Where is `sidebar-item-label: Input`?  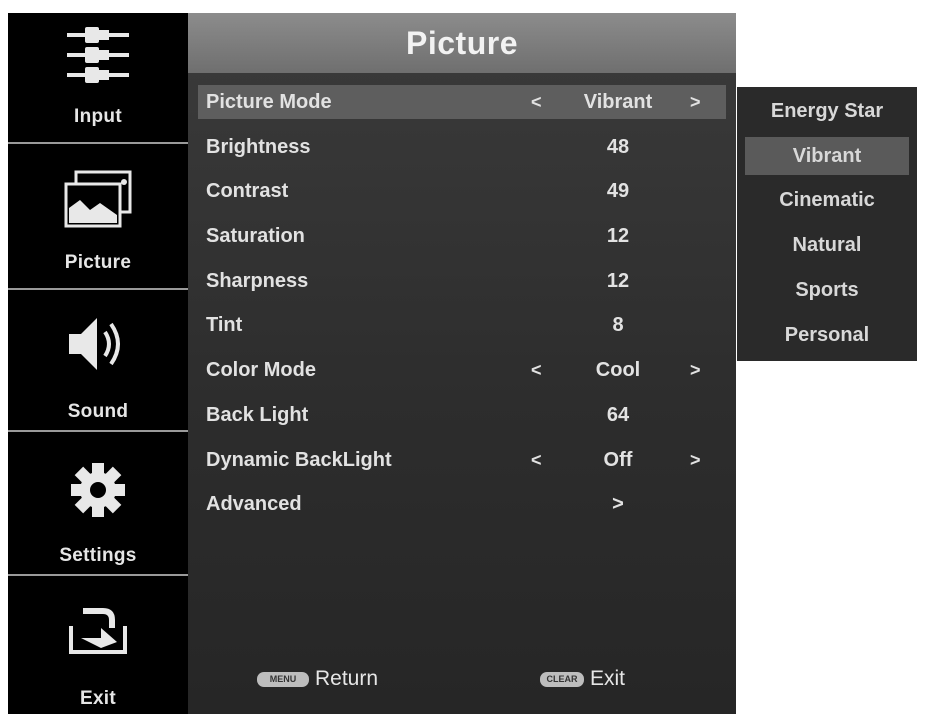 sidebar-item-label: Input is located at coordinates (98, 116).